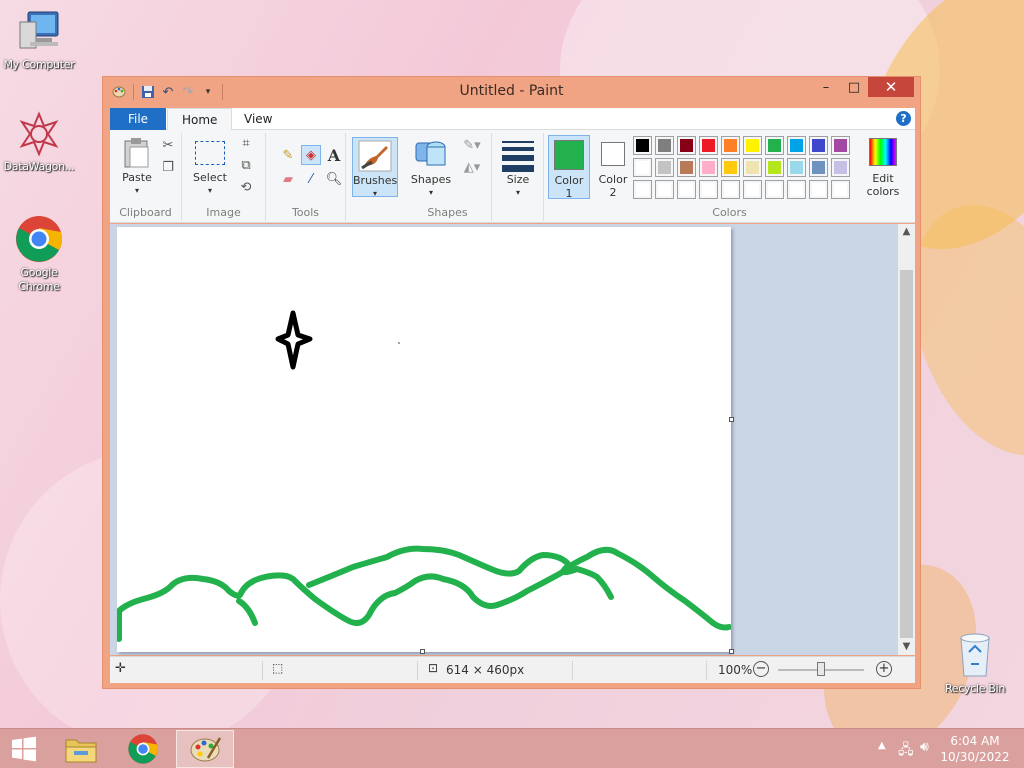 The height and width of the screenshot is (768, 1024). I want to click on zoom-slider, so click(821, 669).